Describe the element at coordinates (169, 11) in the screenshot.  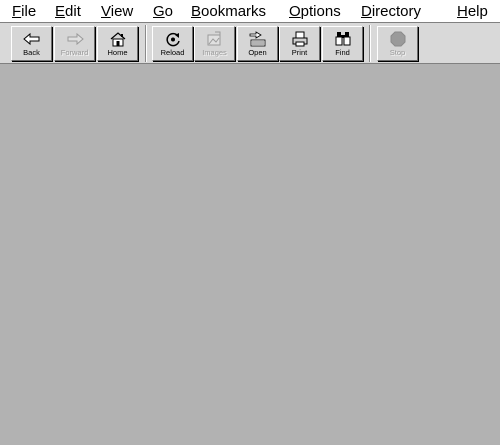
I see `menu-go-label: o` at that location.